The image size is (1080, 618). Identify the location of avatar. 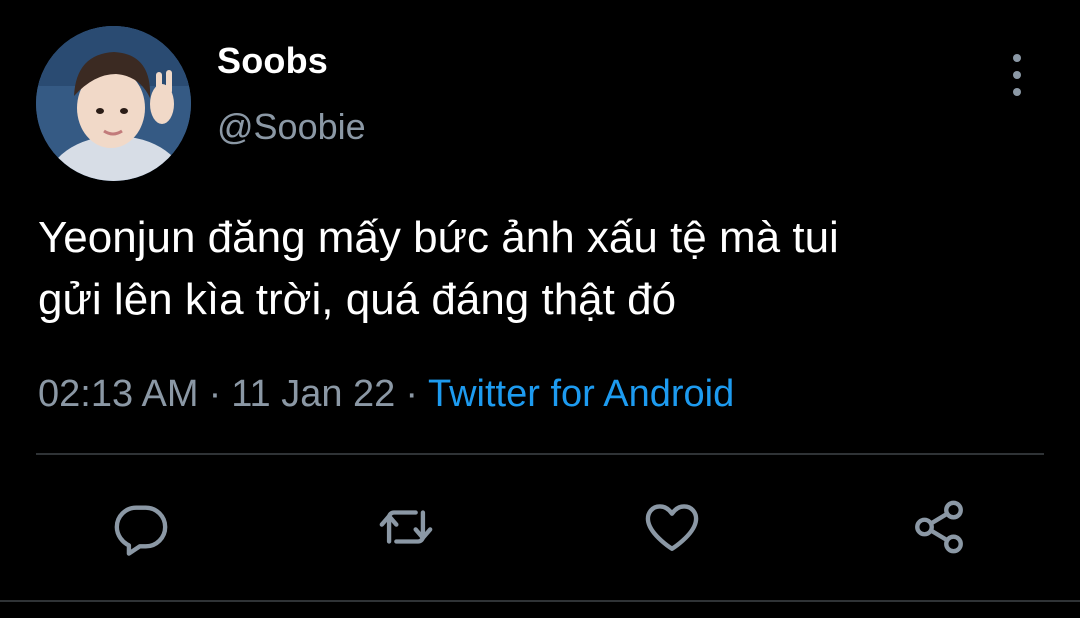
(113, 103).